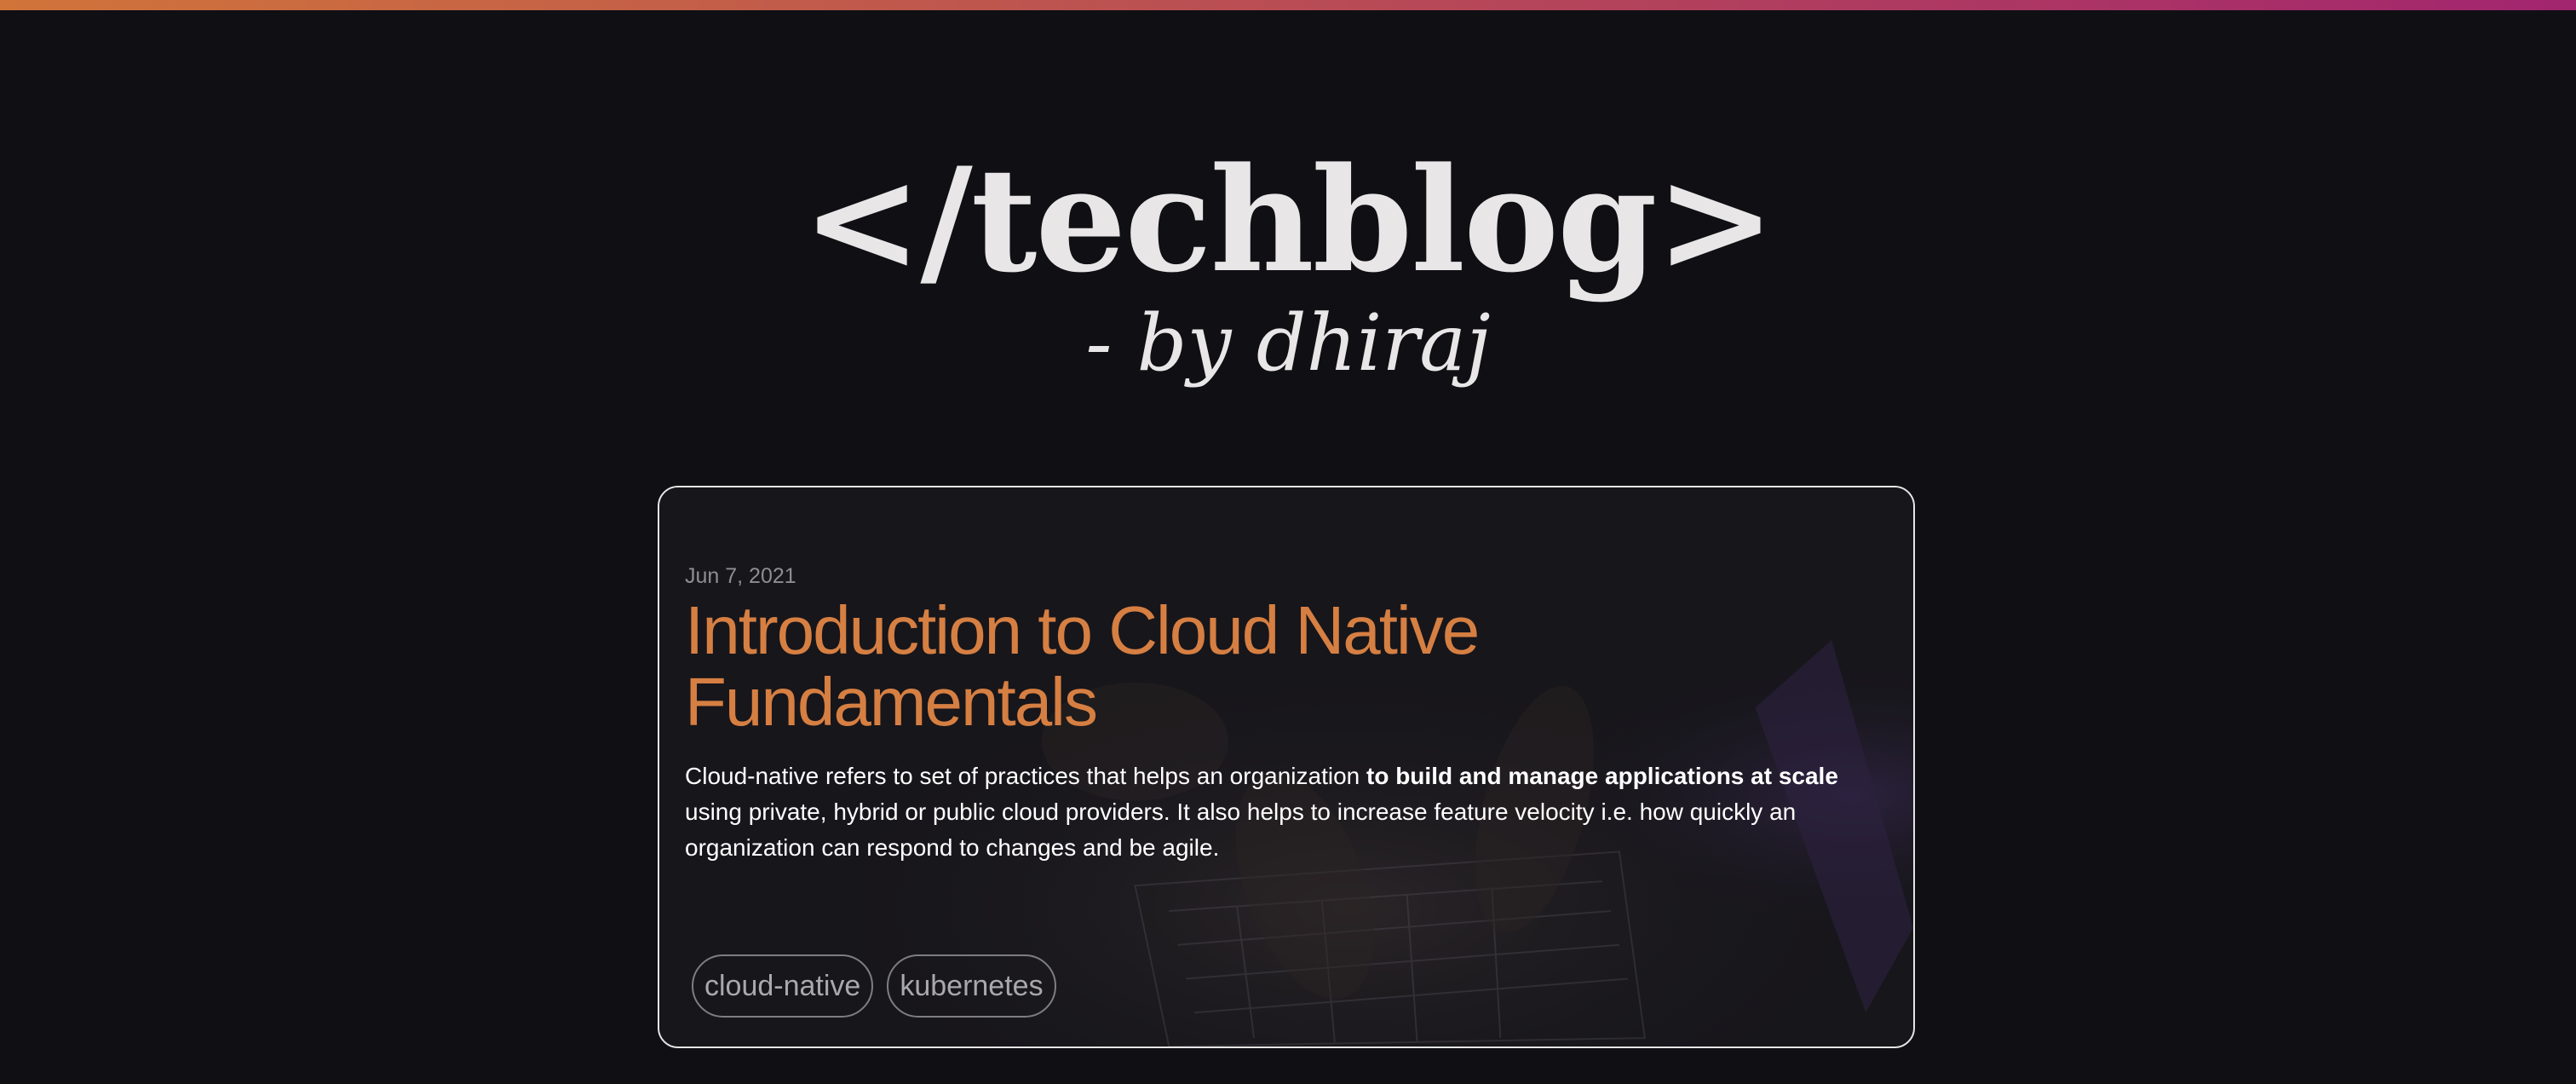 The width and height of the screenshot is (2576, 1084). What do you see at coordinates (972, 986) in the screenshot?
I see `tag-kubernetes: kubernetes` at bounding box center [972, 986].